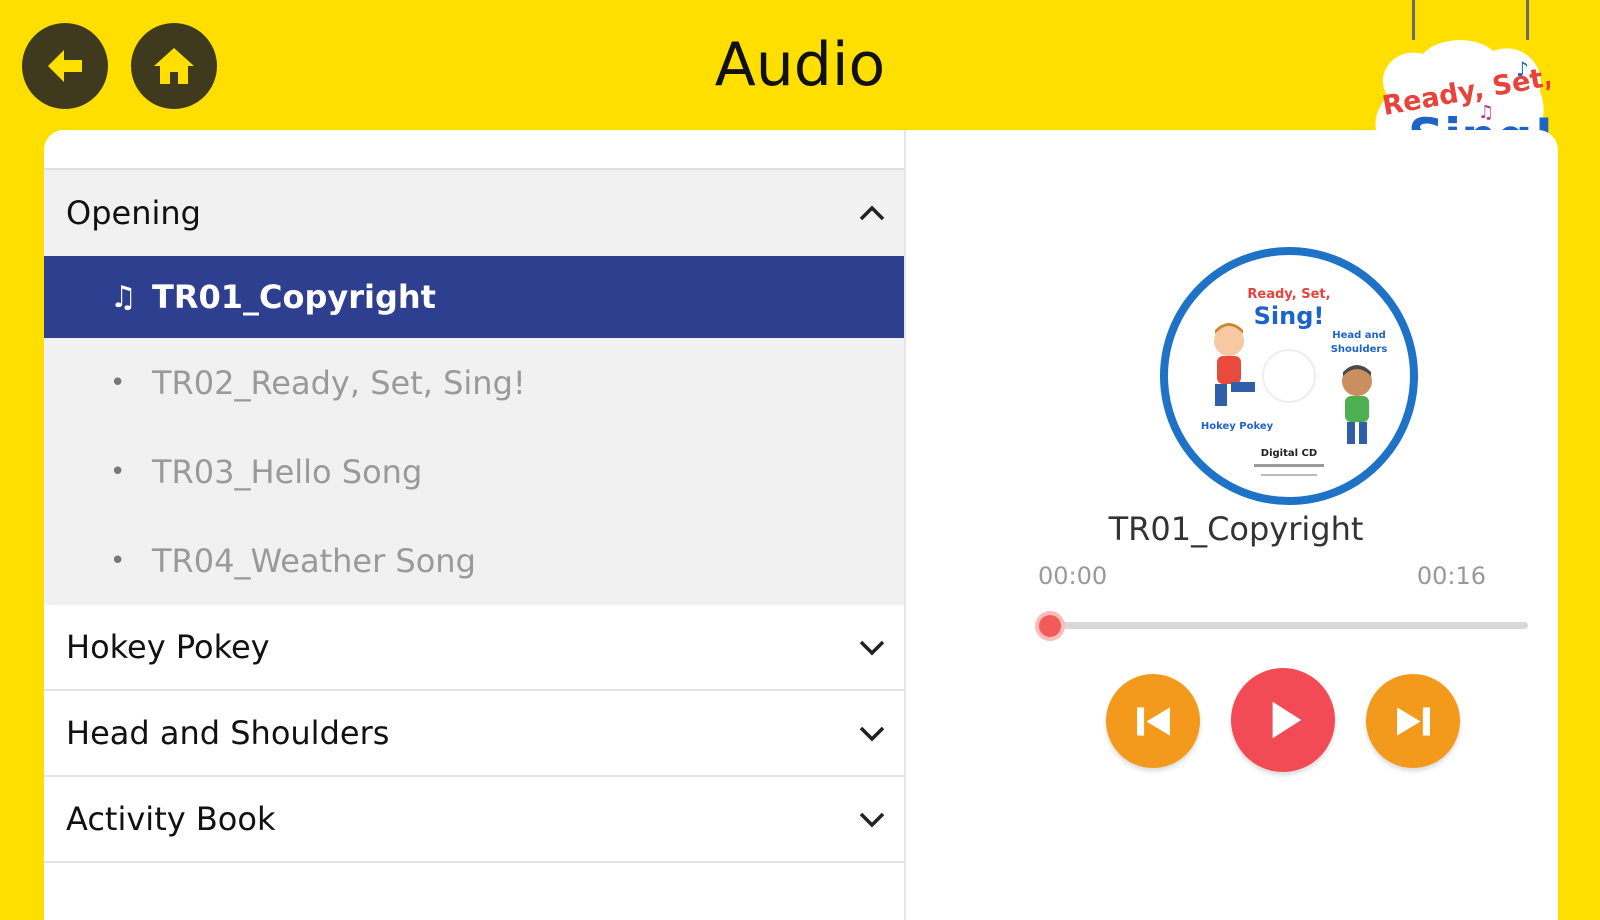  I want to click on previous-icon, so click(1153, 721).